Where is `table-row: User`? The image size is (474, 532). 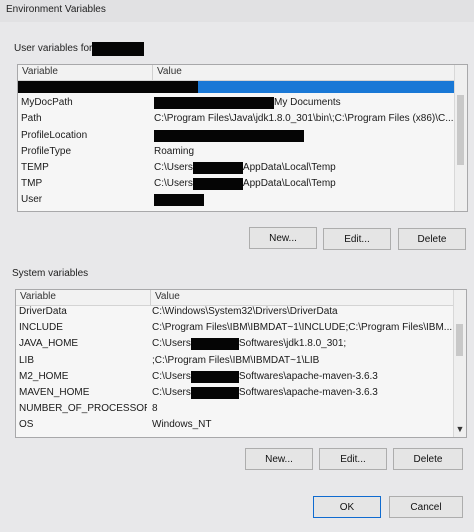 table-row: User is located at coordinates (236, 200).